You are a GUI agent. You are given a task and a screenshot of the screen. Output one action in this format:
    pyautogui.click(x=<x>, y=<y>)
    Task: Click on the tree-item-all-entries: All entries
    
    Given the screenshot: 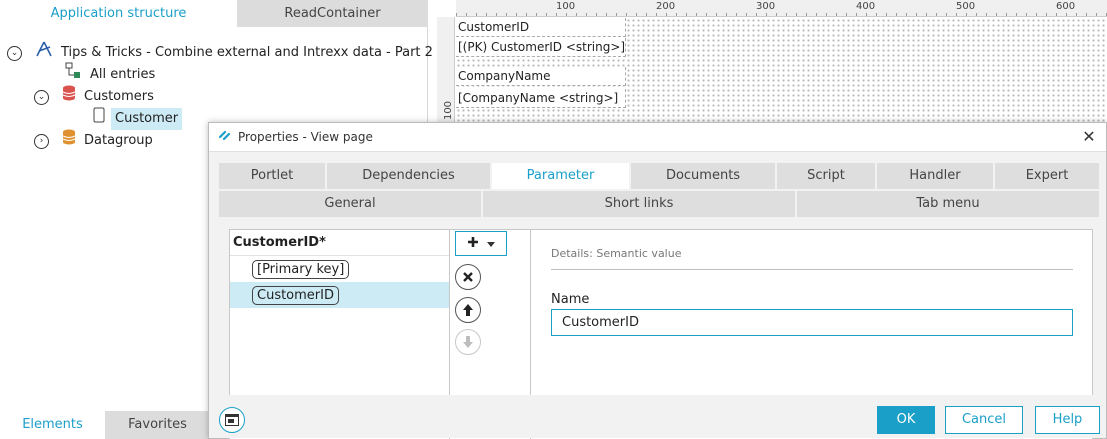 What is the action you would take?
    pyautogui.click(x=110, y=74)
    